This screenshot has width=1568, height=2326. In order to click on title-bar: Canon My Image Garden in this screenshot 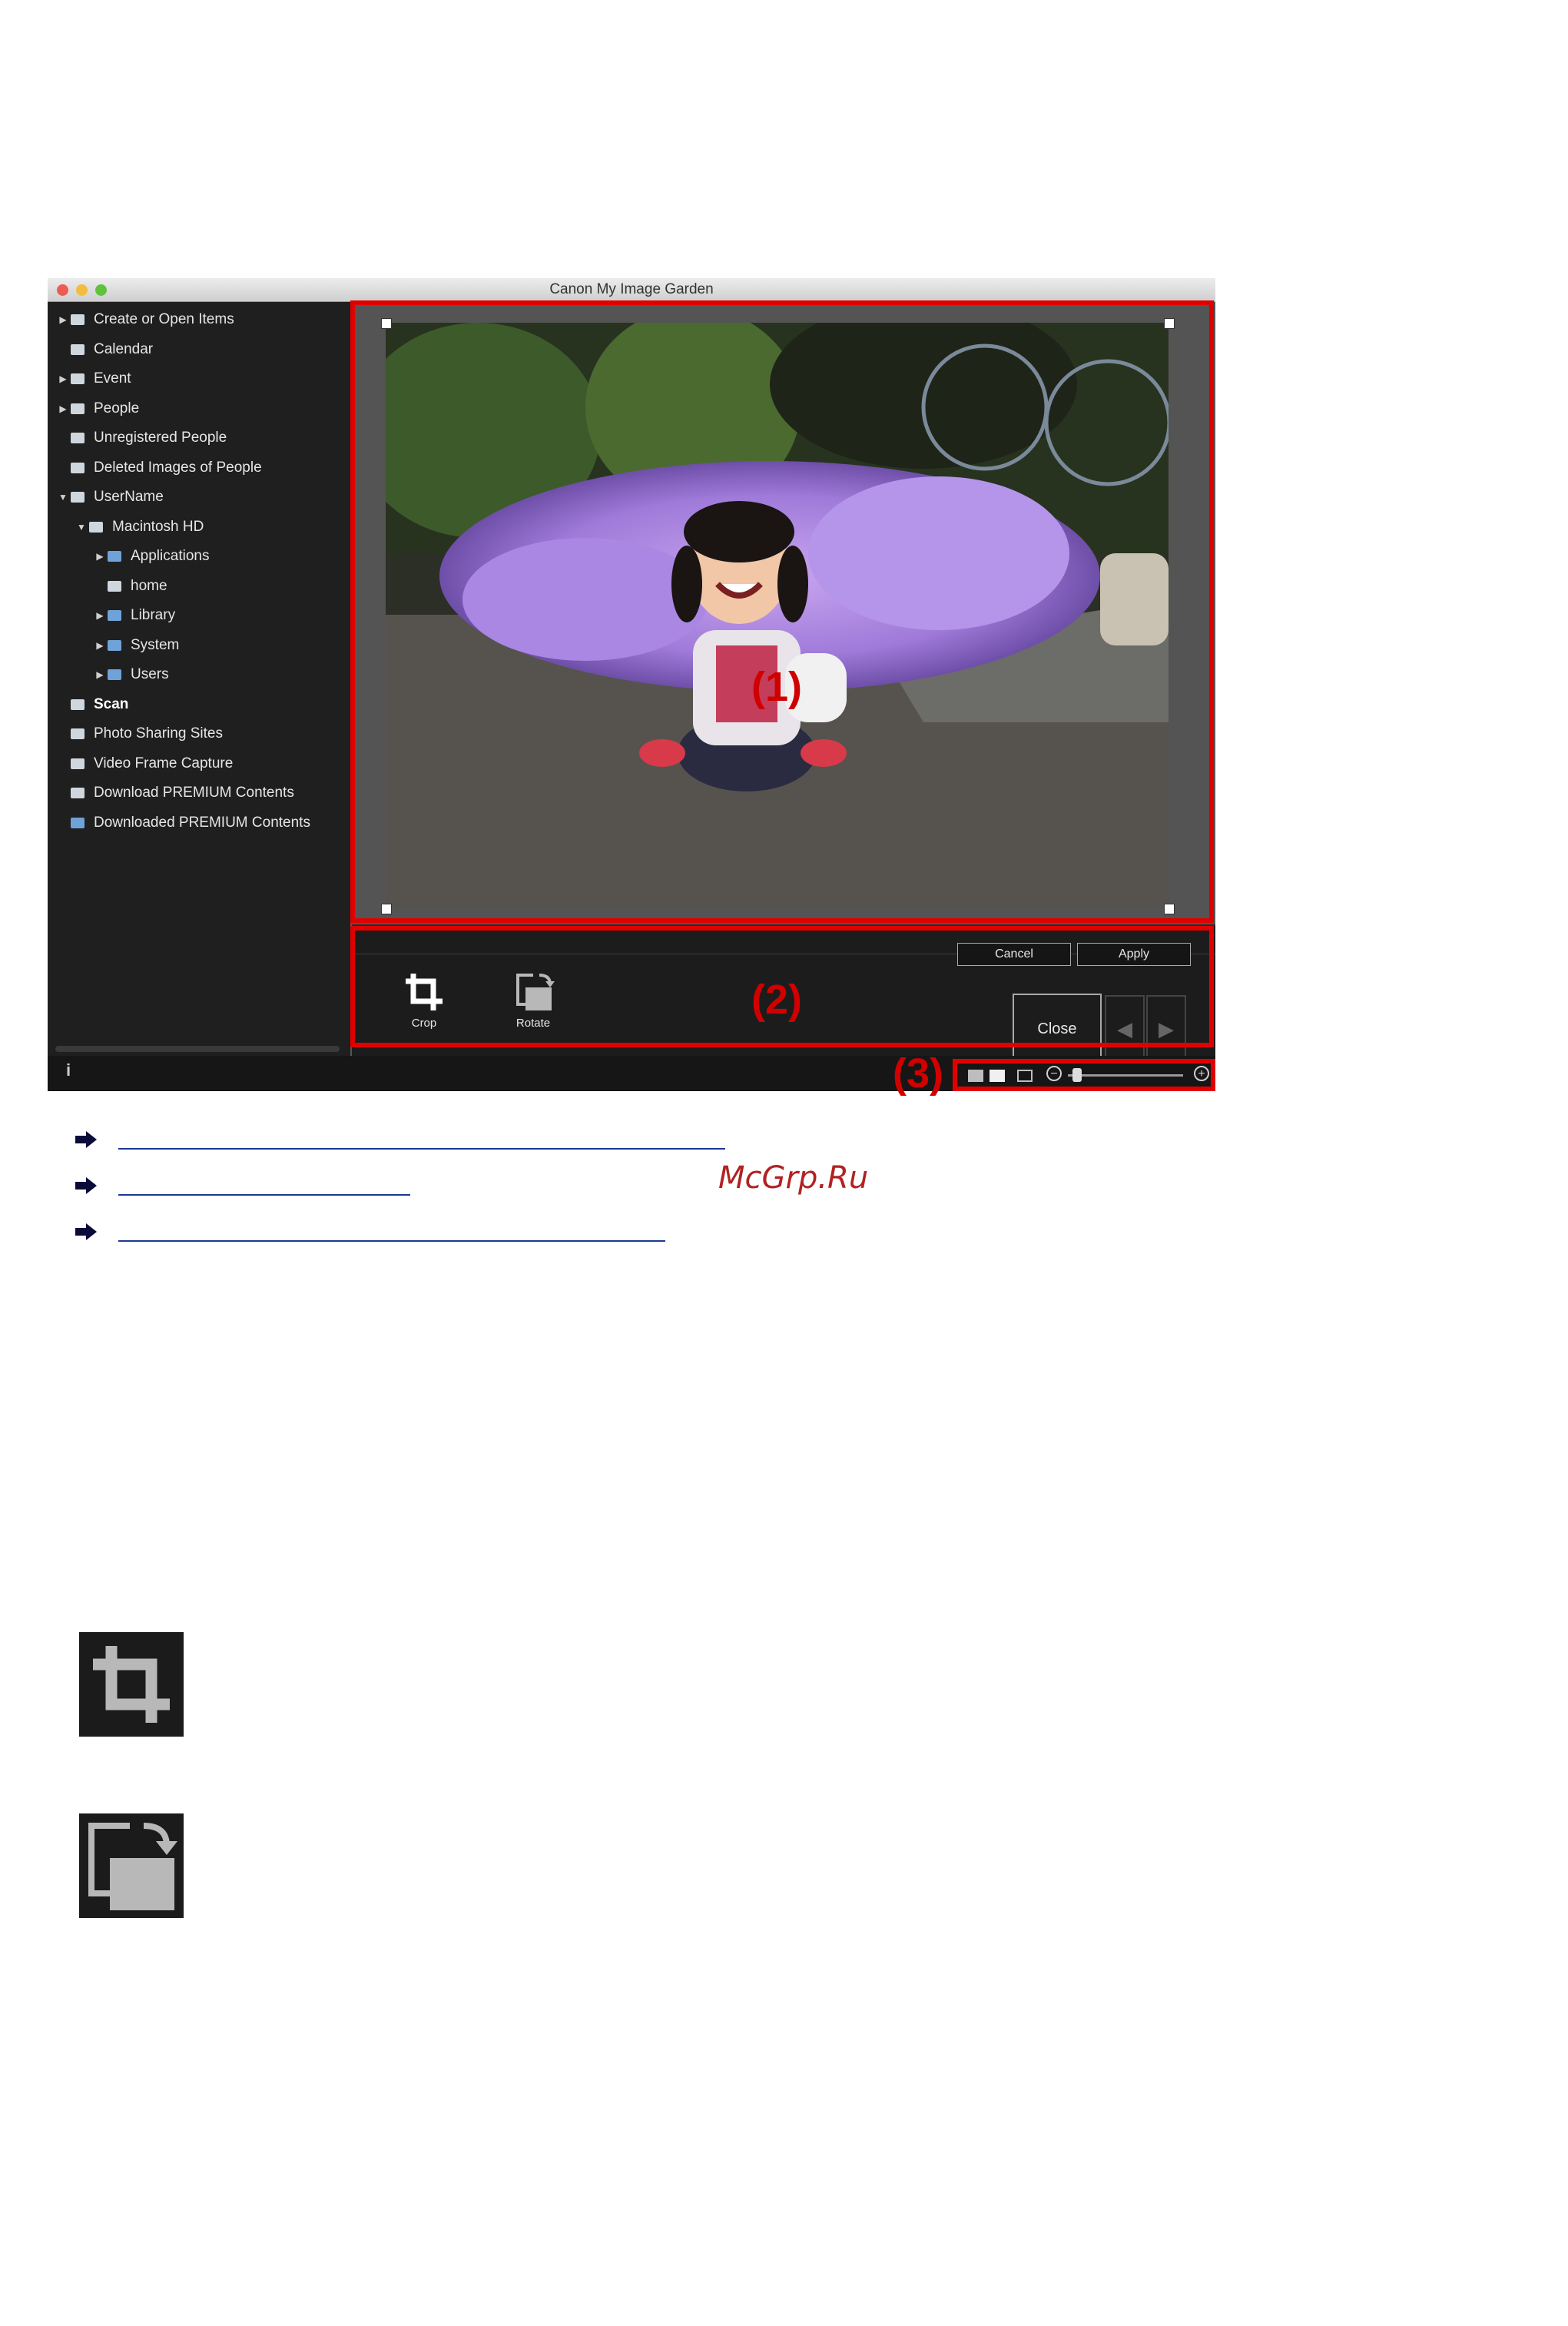, I will do `click(631, 290)`.